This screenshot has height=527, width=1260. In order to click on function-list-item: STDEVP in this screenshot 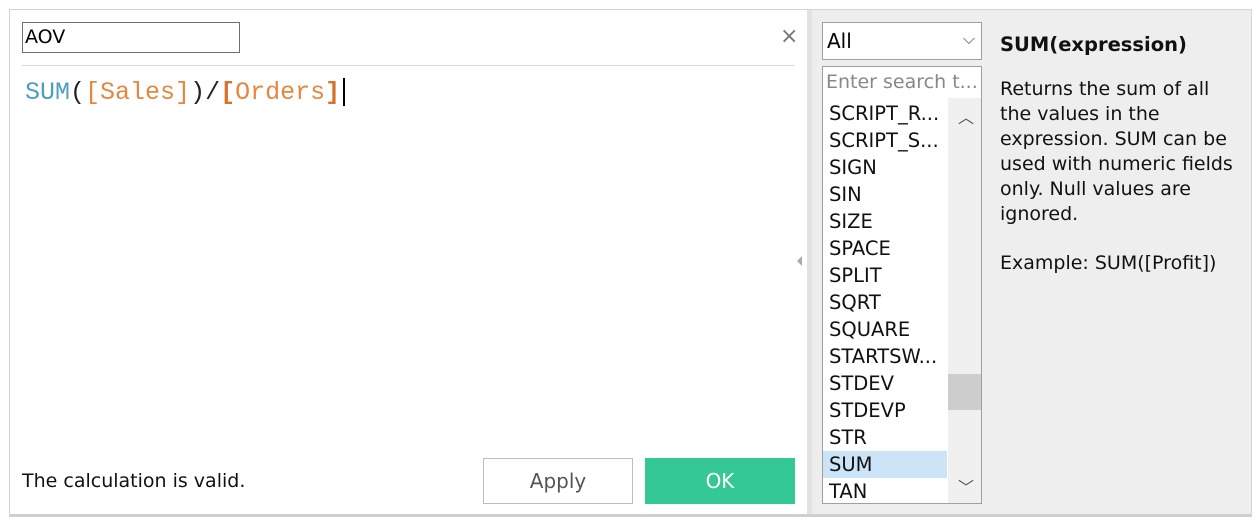, I will do `click(885, 410)`.